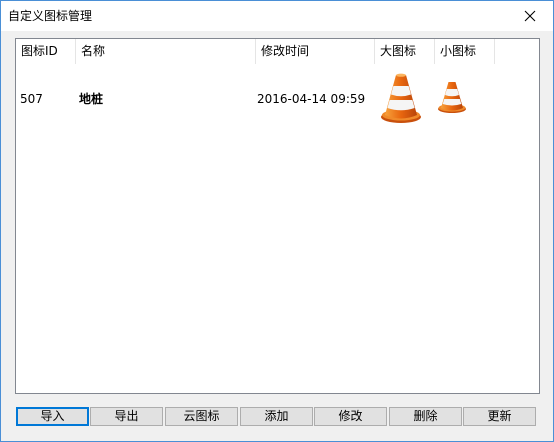  What do you see at coordinates (50, 16) in the screenshot?
I see `window-title: 自定义图标管理` at bounding box center [50, 16].